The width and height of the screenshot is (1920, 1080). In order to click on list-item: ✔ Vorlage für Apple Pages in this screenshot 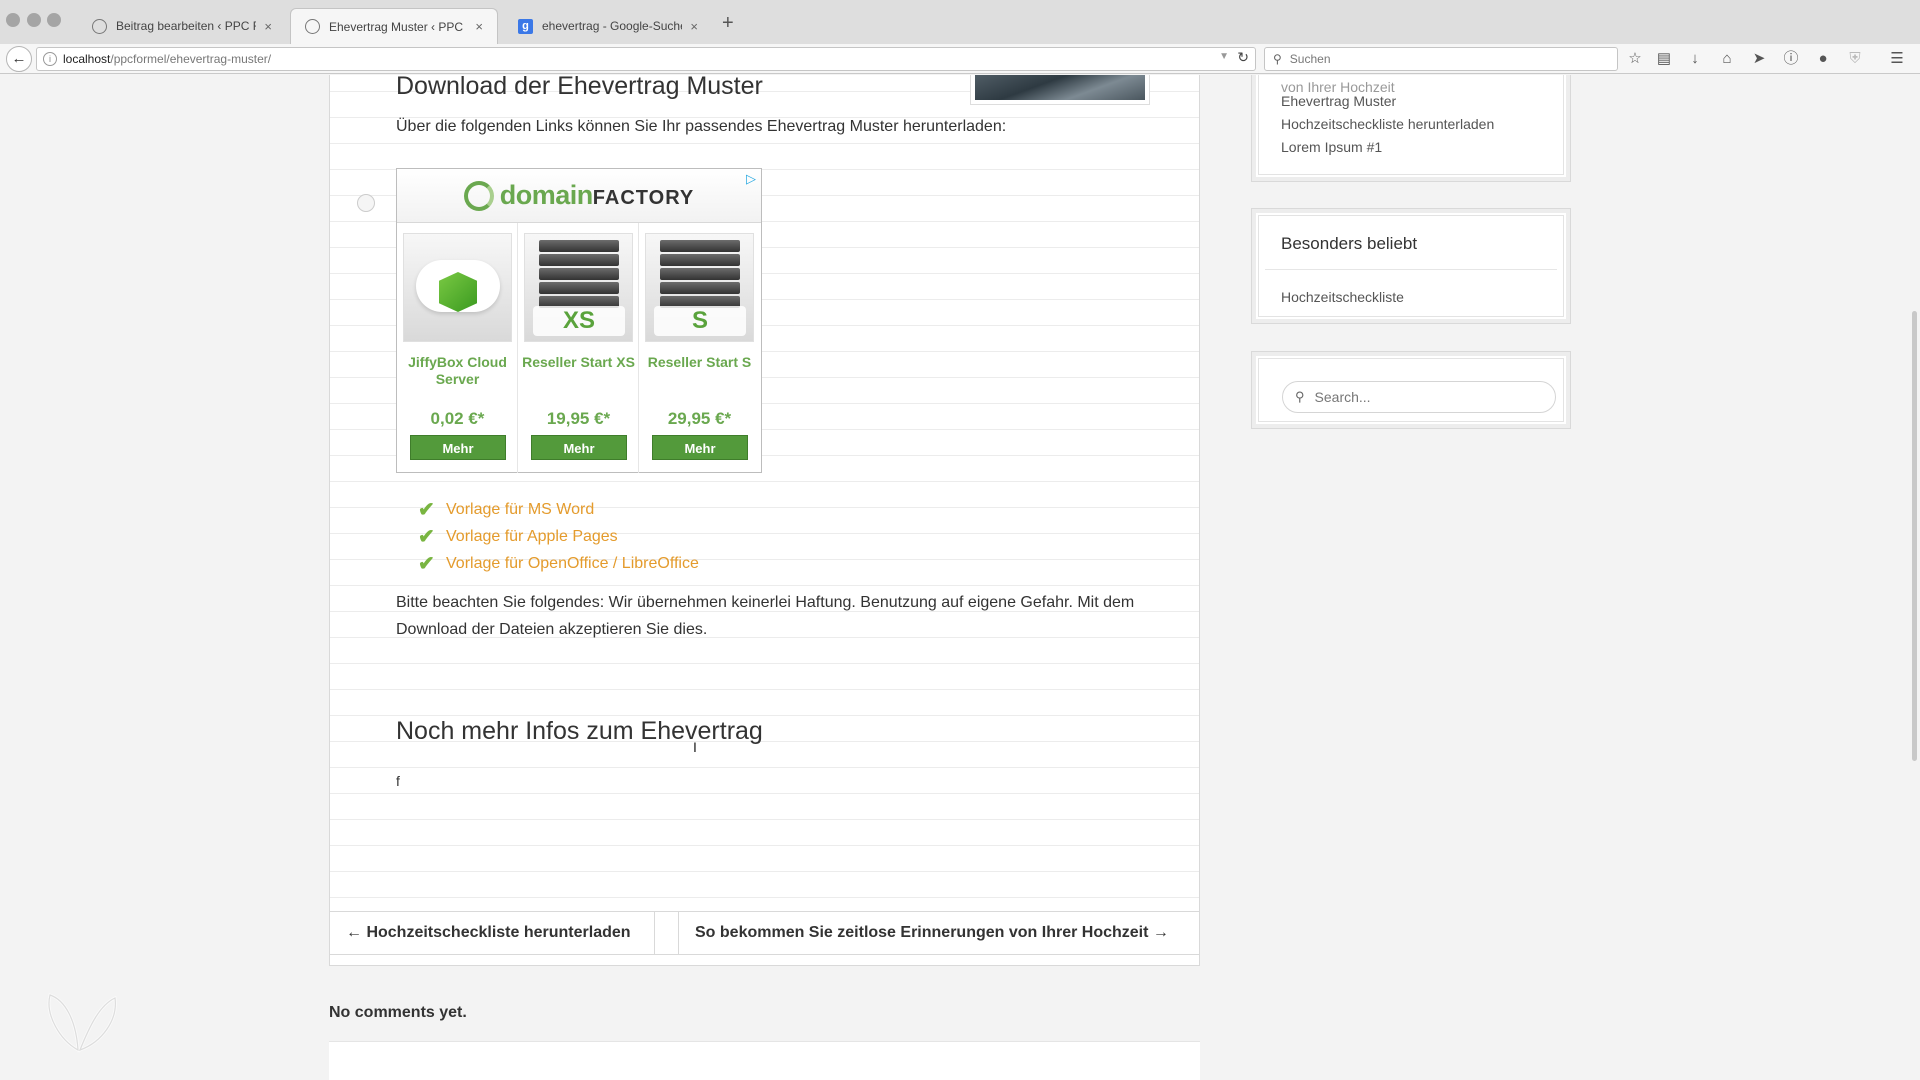, I will do `click(558, 536)`.